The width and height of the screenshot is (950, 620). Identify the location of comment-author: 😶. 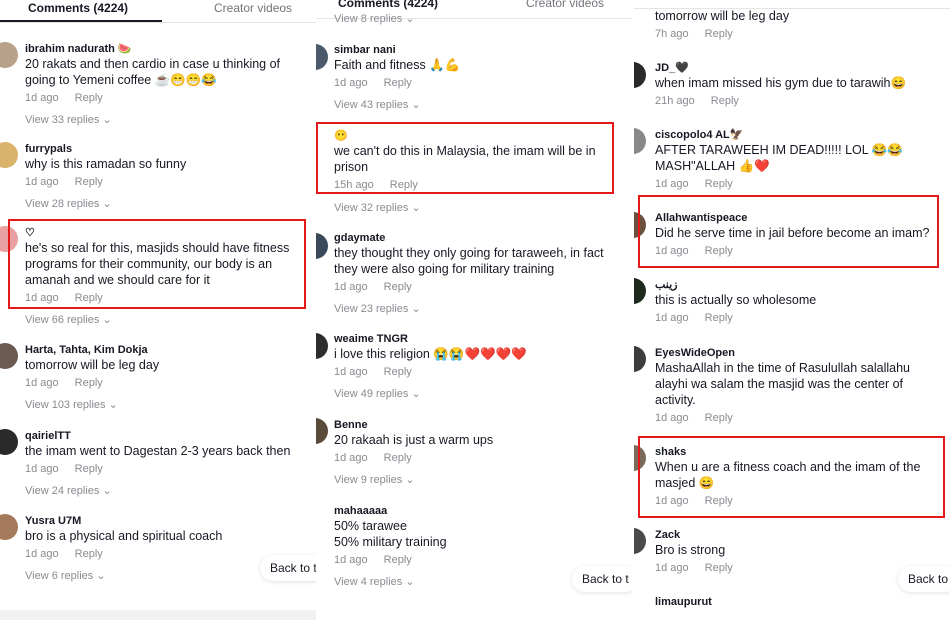
(476, 136).